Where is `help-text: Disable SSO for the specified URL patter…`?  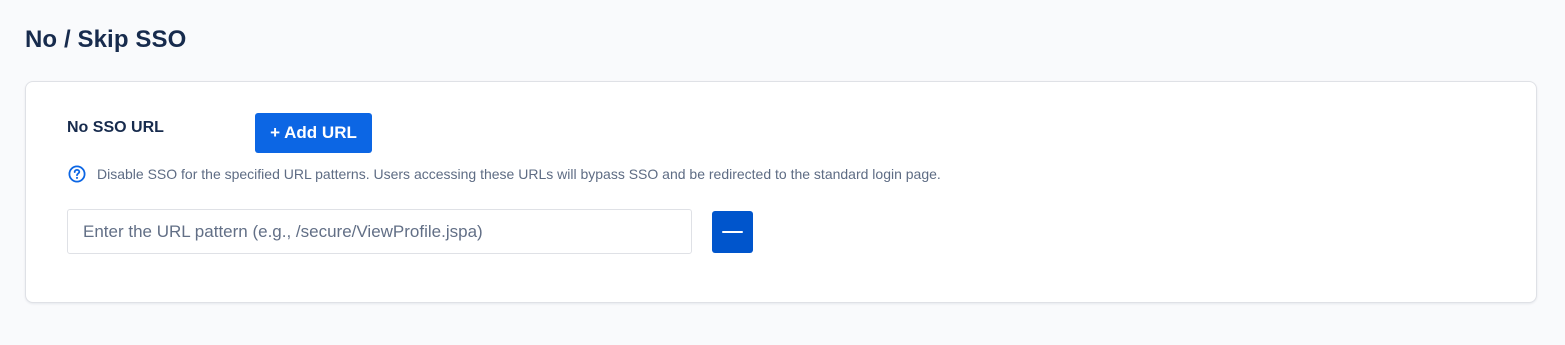 help-text: Disable SSO for the specified URL patter… is located at coordinates (519, 174).